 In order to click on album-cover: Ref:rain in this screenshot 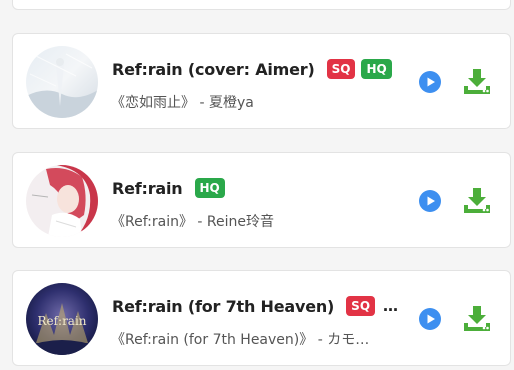, I will do `click(62, 319)`.